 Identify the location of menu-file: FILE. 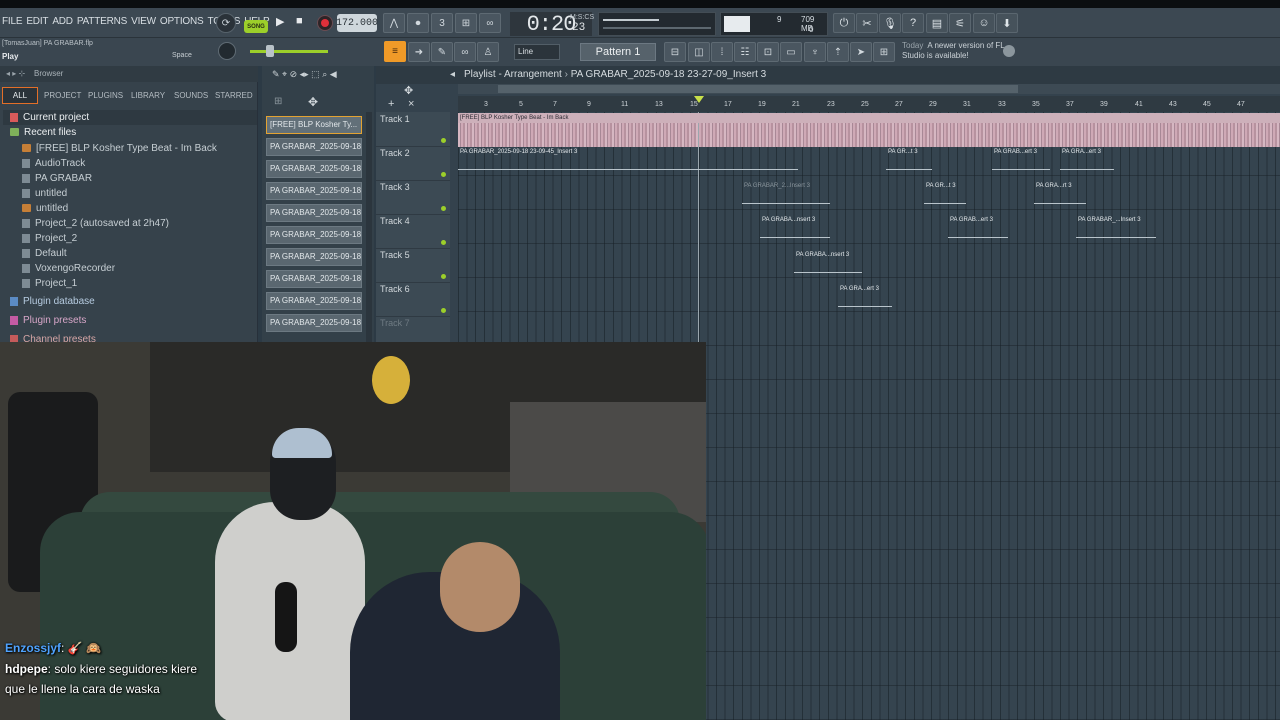
(12, 21).